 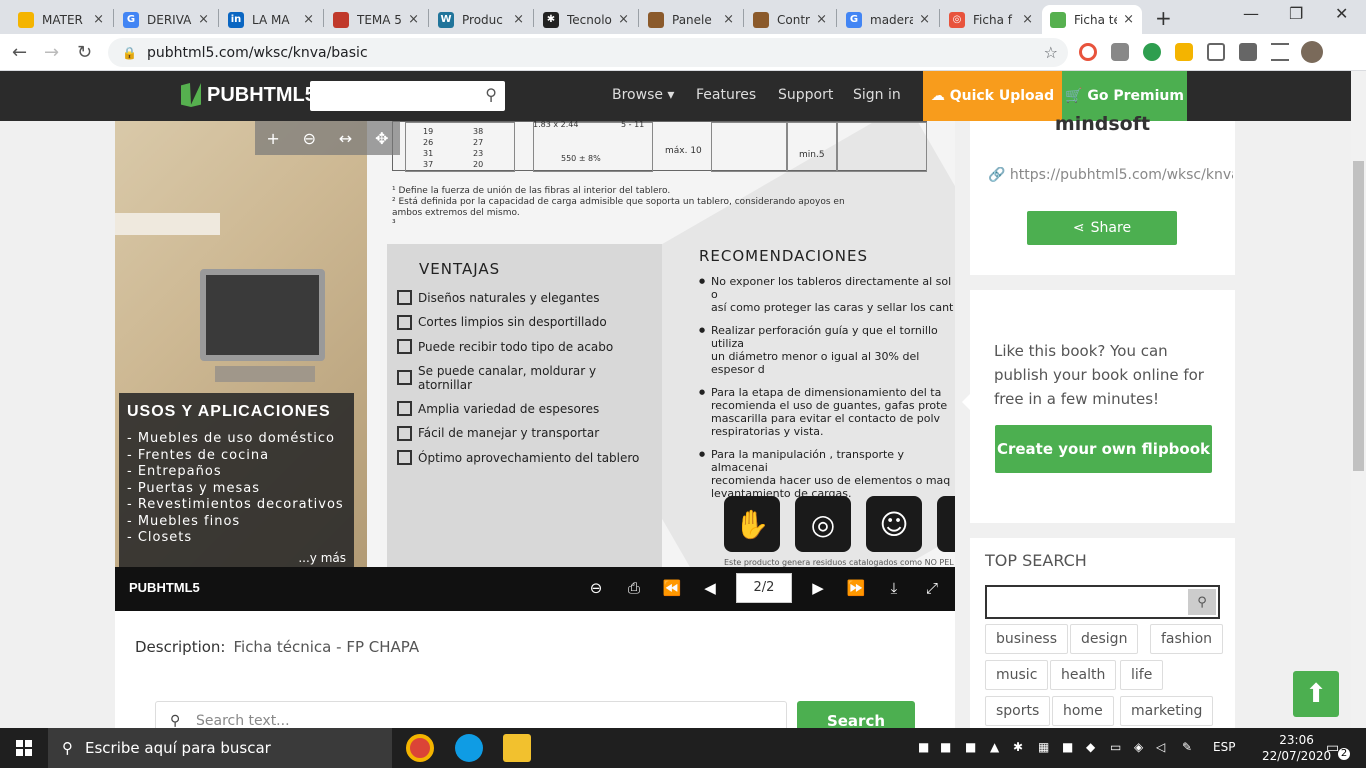 I want to click on create-flipbook-button: Create your own flipbook, so click(x=1103, y=449).